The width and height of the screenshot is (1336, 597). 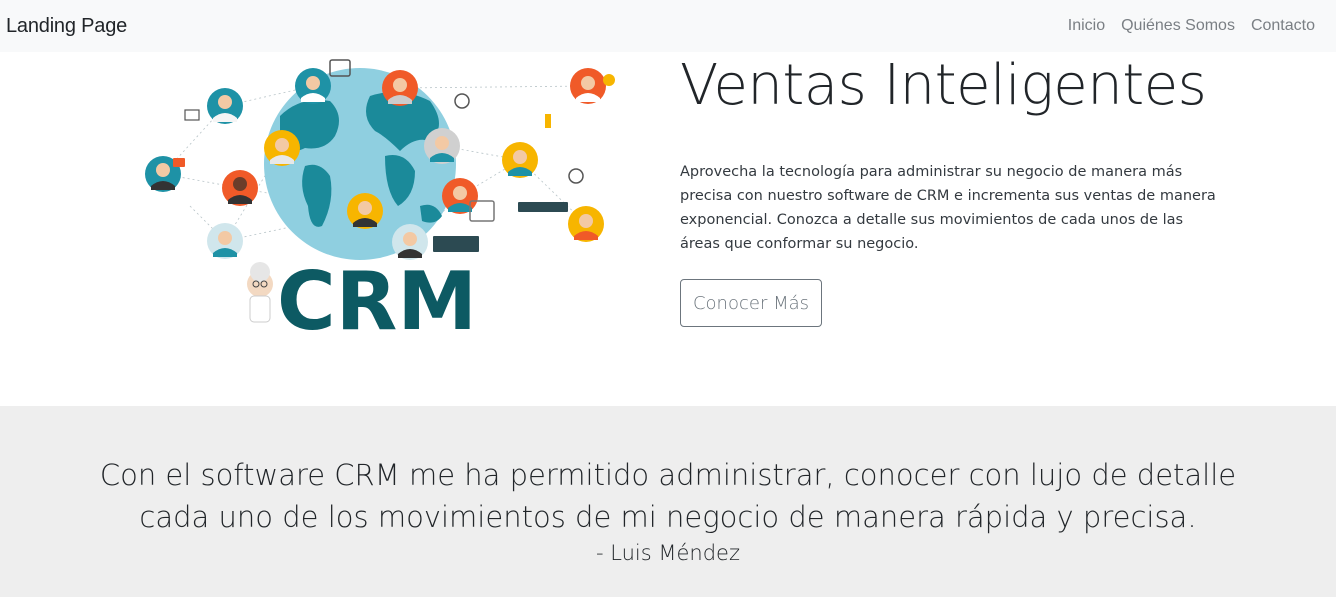 I want to click on nav-link-inicio: Inicio, so click(x=1086, y=26).